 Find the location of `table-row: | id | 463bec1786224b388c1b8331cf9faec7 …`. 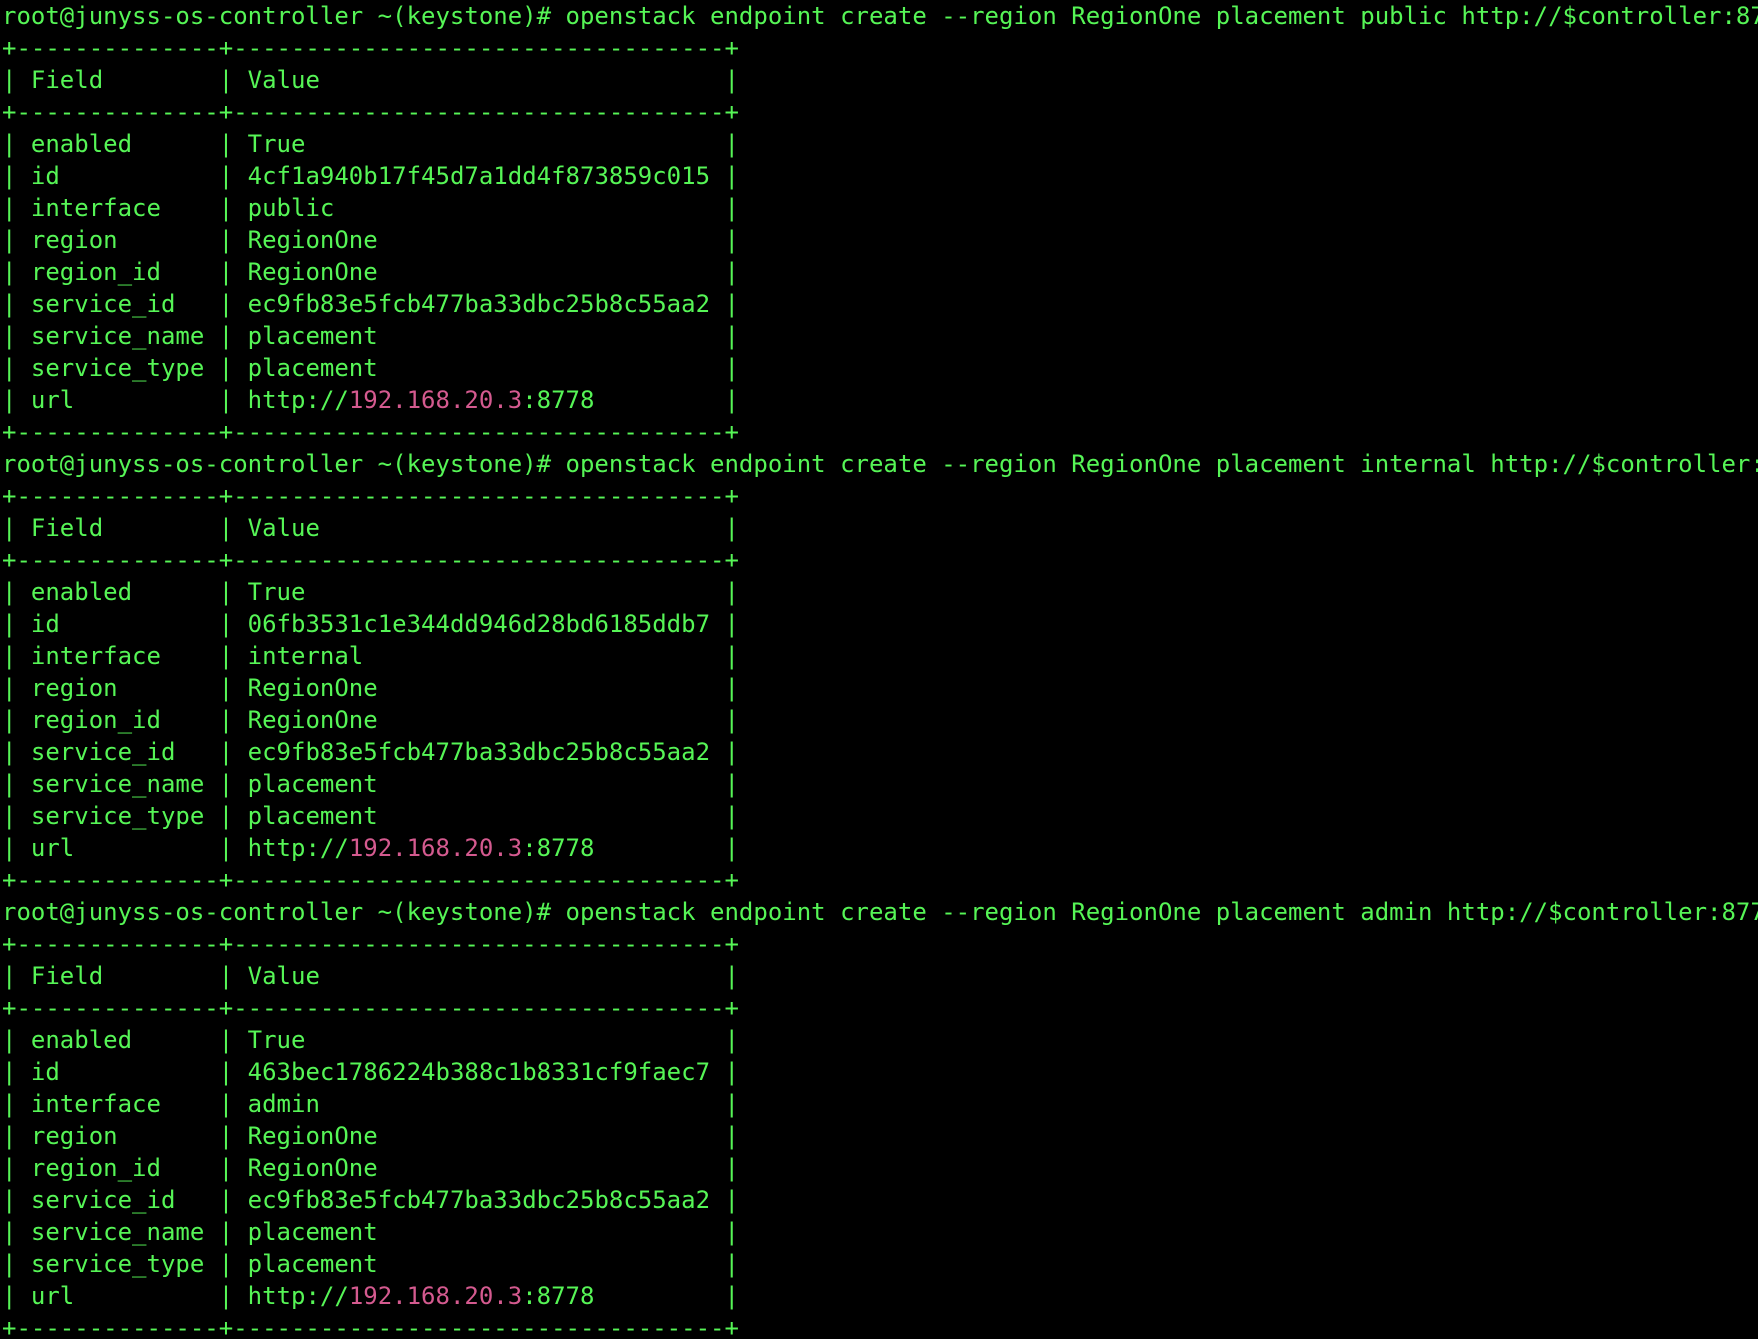

table-row: | id | 463bec1786224b388c1b8331cf9faec7 … is located at coordinates (370, 1072).